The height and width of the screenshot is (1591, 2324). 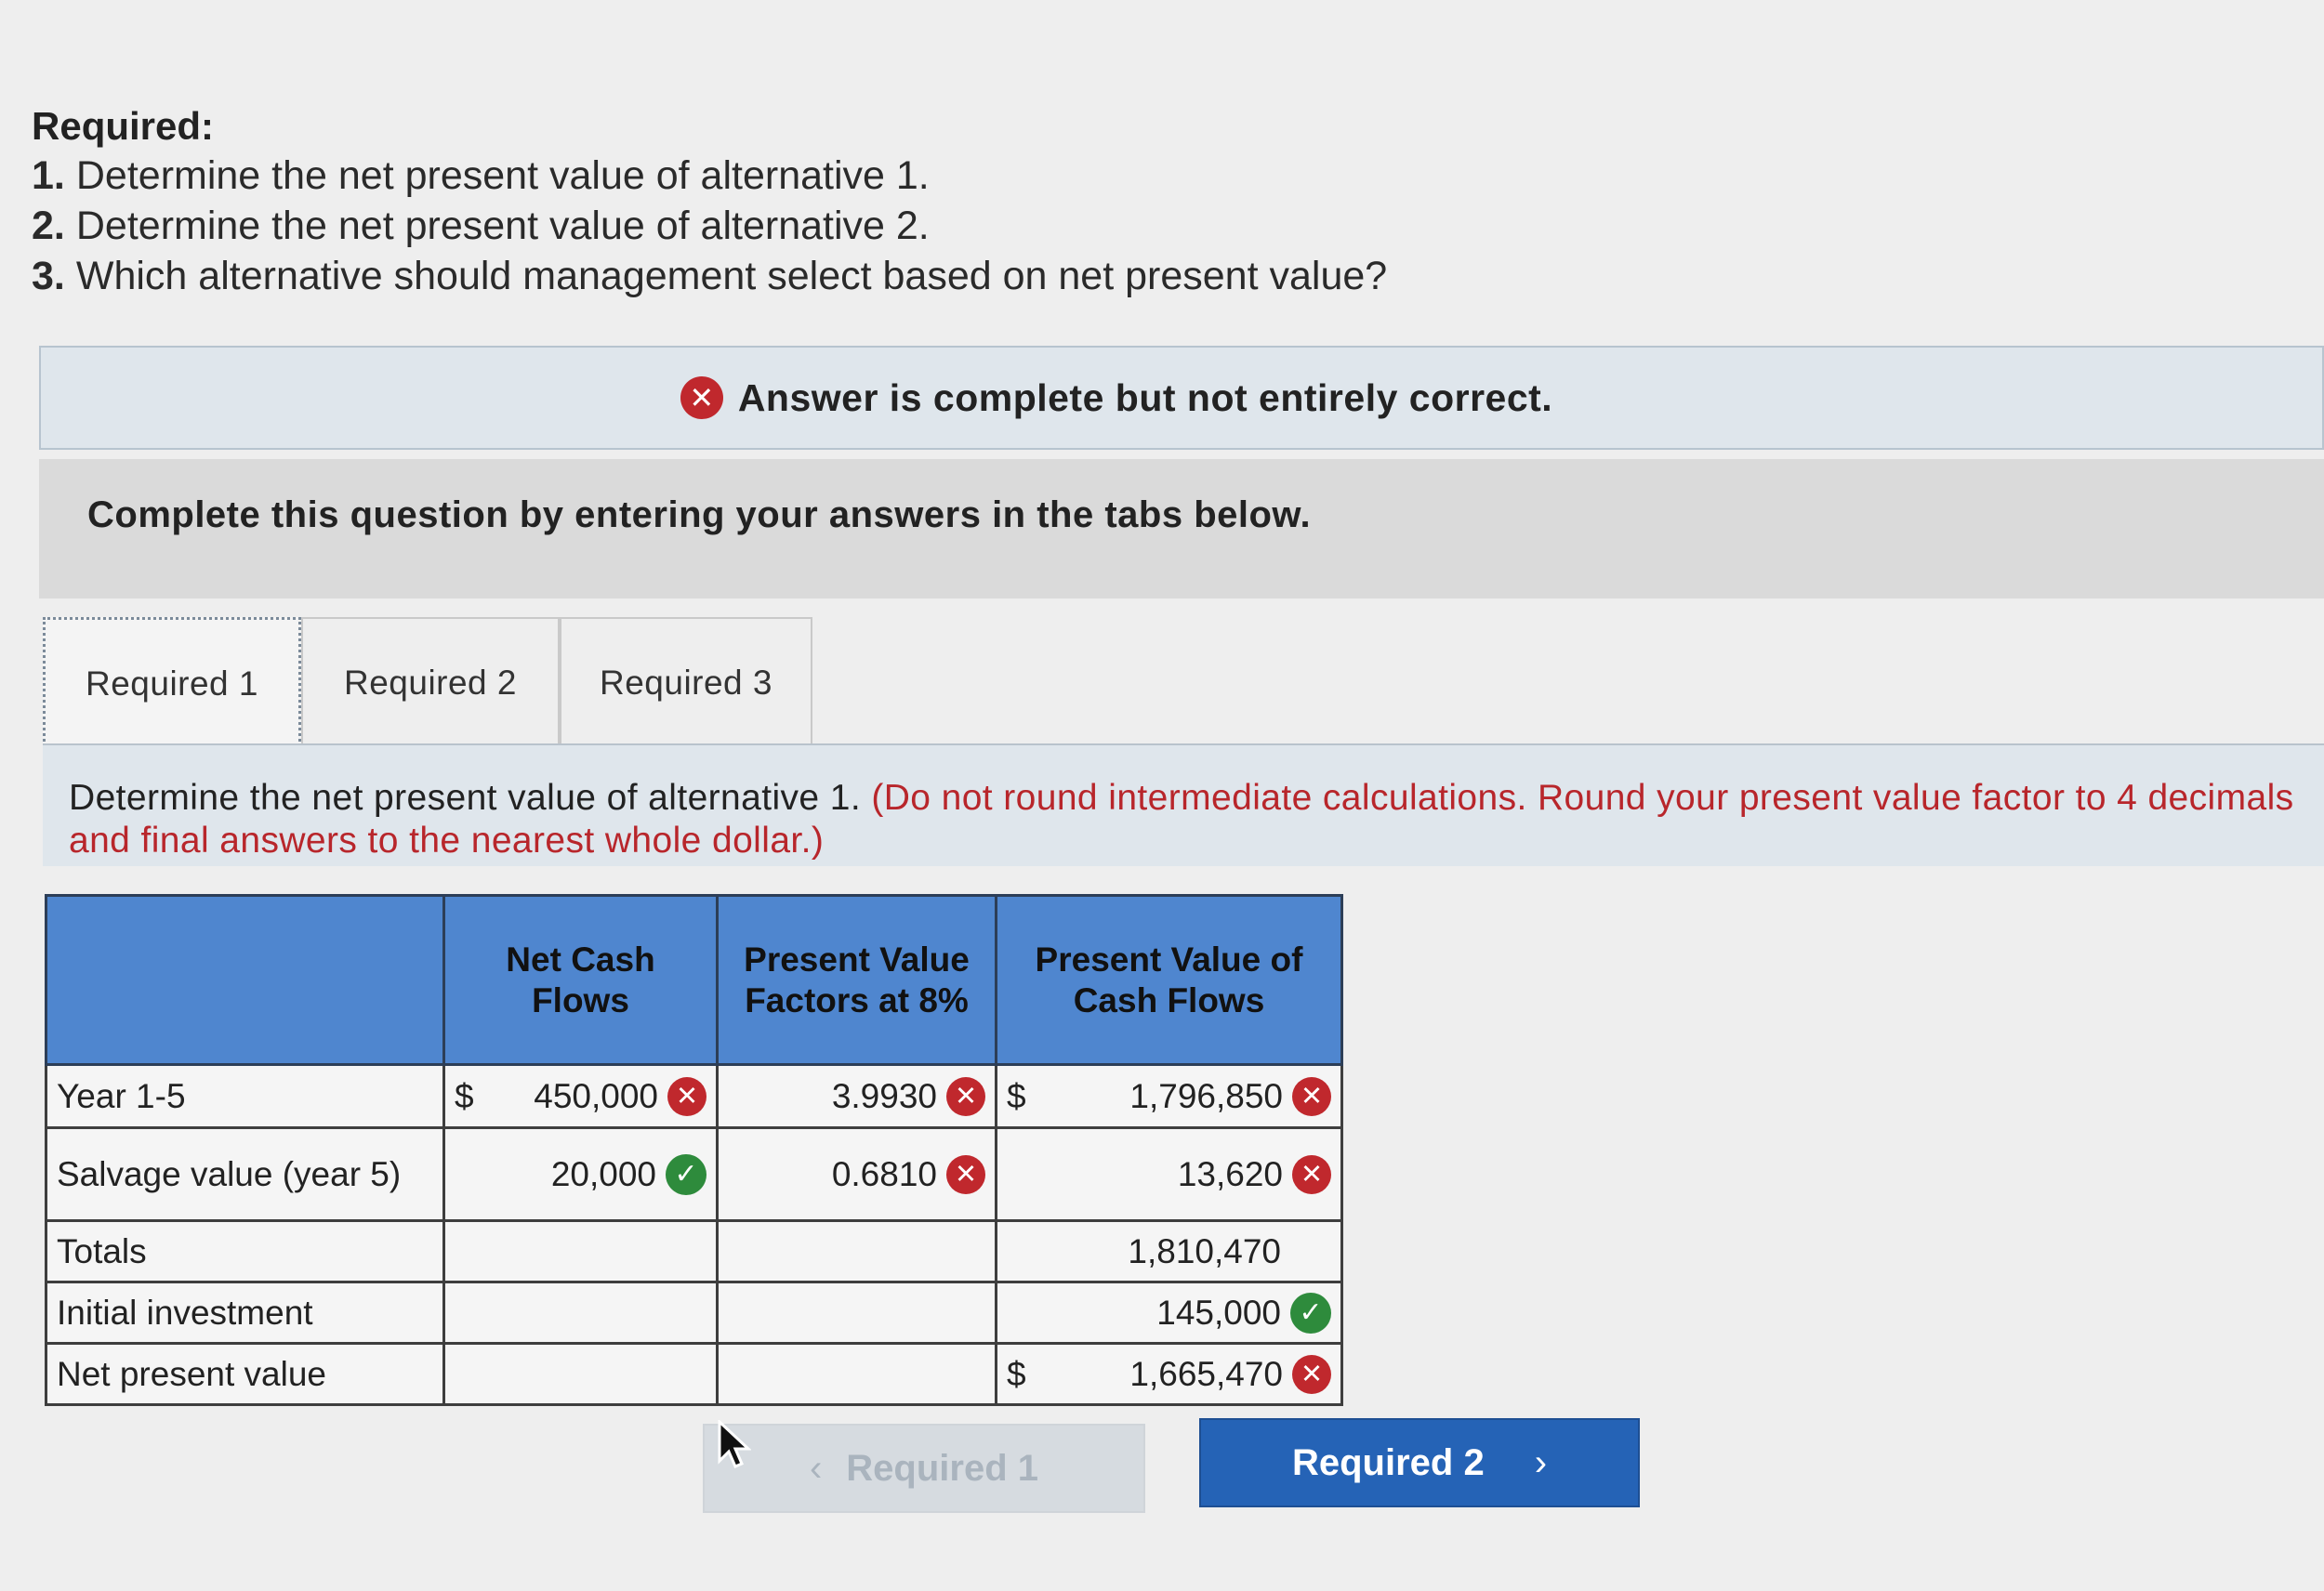 I want to click on net-cash-flow-input: 20,000 ✓, so click(x=580, y=1174).